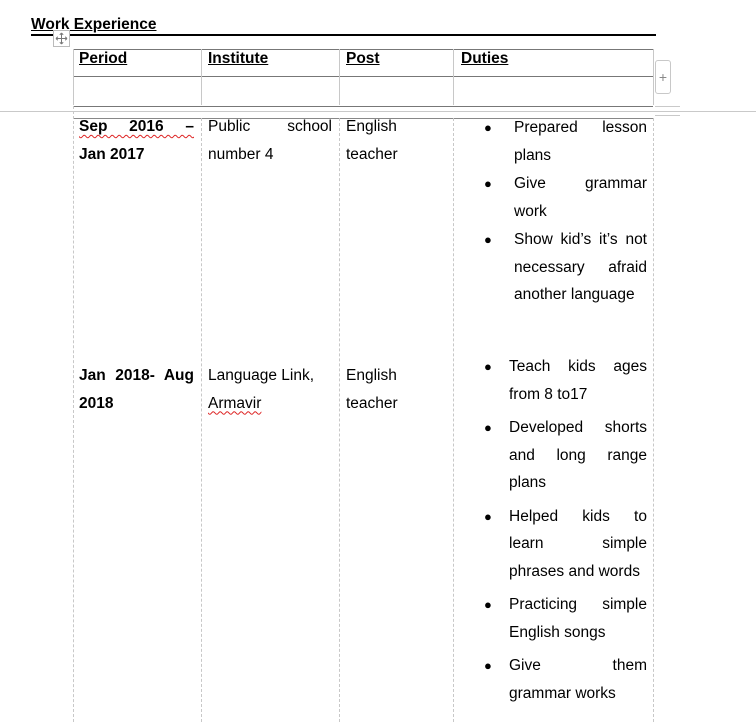 The height and width of the screenshot is (722, 756). I want to click on add-column-plus-icon: +, so click(663, 77).